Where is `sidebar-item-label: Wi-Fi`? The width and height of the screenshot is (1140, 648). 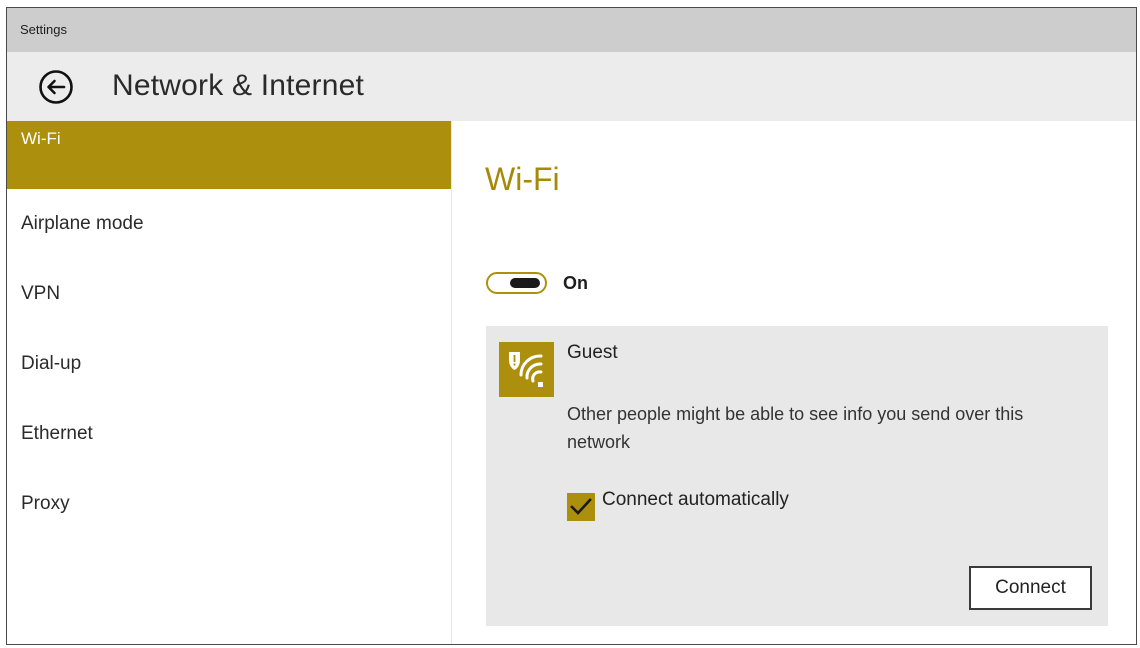
sidebar-item-label: Wi-Fi is located at coordinates (41, 138).